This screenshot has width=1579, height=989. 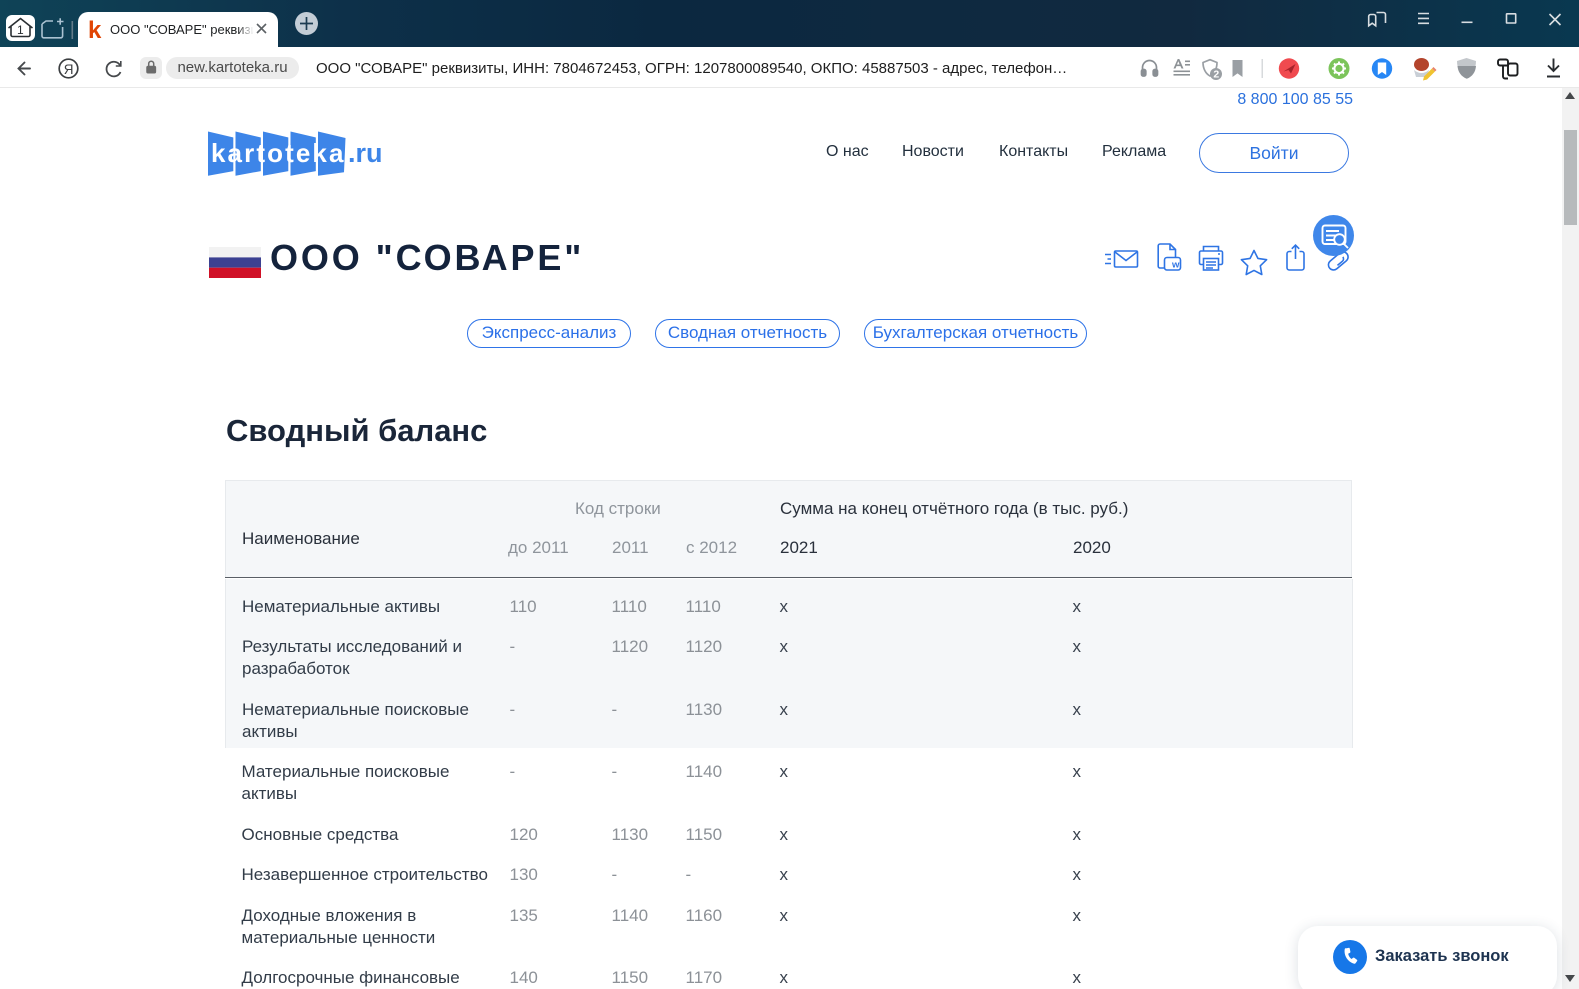 What do you see at coordinates (20, 30) in the screenshot?
I see `svg-text: 1` at bounding box center [20, 30].